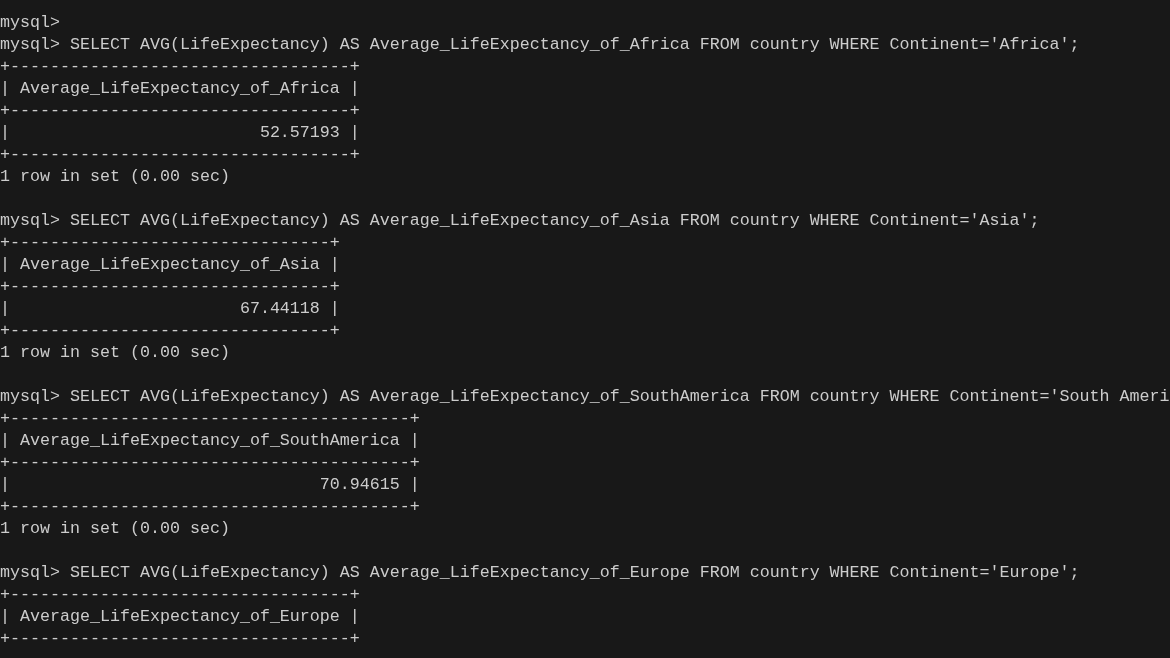 Image resolution: width=1170 pixels, height=658 pixels. Describe the element at coordinates (540, 573) in the screenshot. I see `terminal-line: mysql> SELECT AVG(LifeExpectancy) AS Average_LifeExpectancy_of_Europe FROM country WHERE Continent='Europe';` at that location.